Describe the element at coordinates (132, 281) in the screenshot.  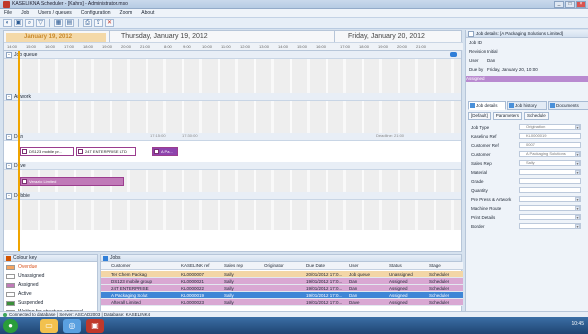
I see `table-cell: DS123 mobile group` at that location.